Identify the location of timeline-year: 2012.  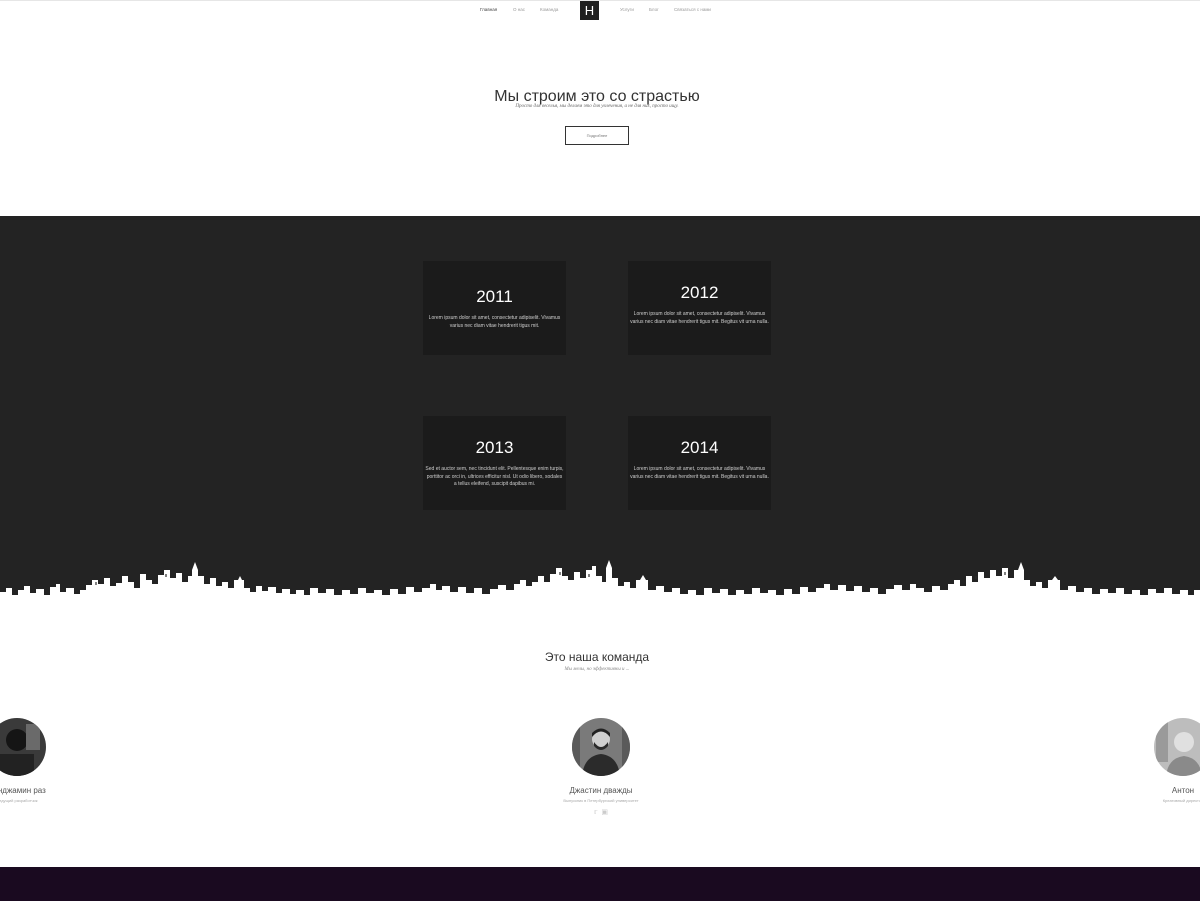
(699, 292).